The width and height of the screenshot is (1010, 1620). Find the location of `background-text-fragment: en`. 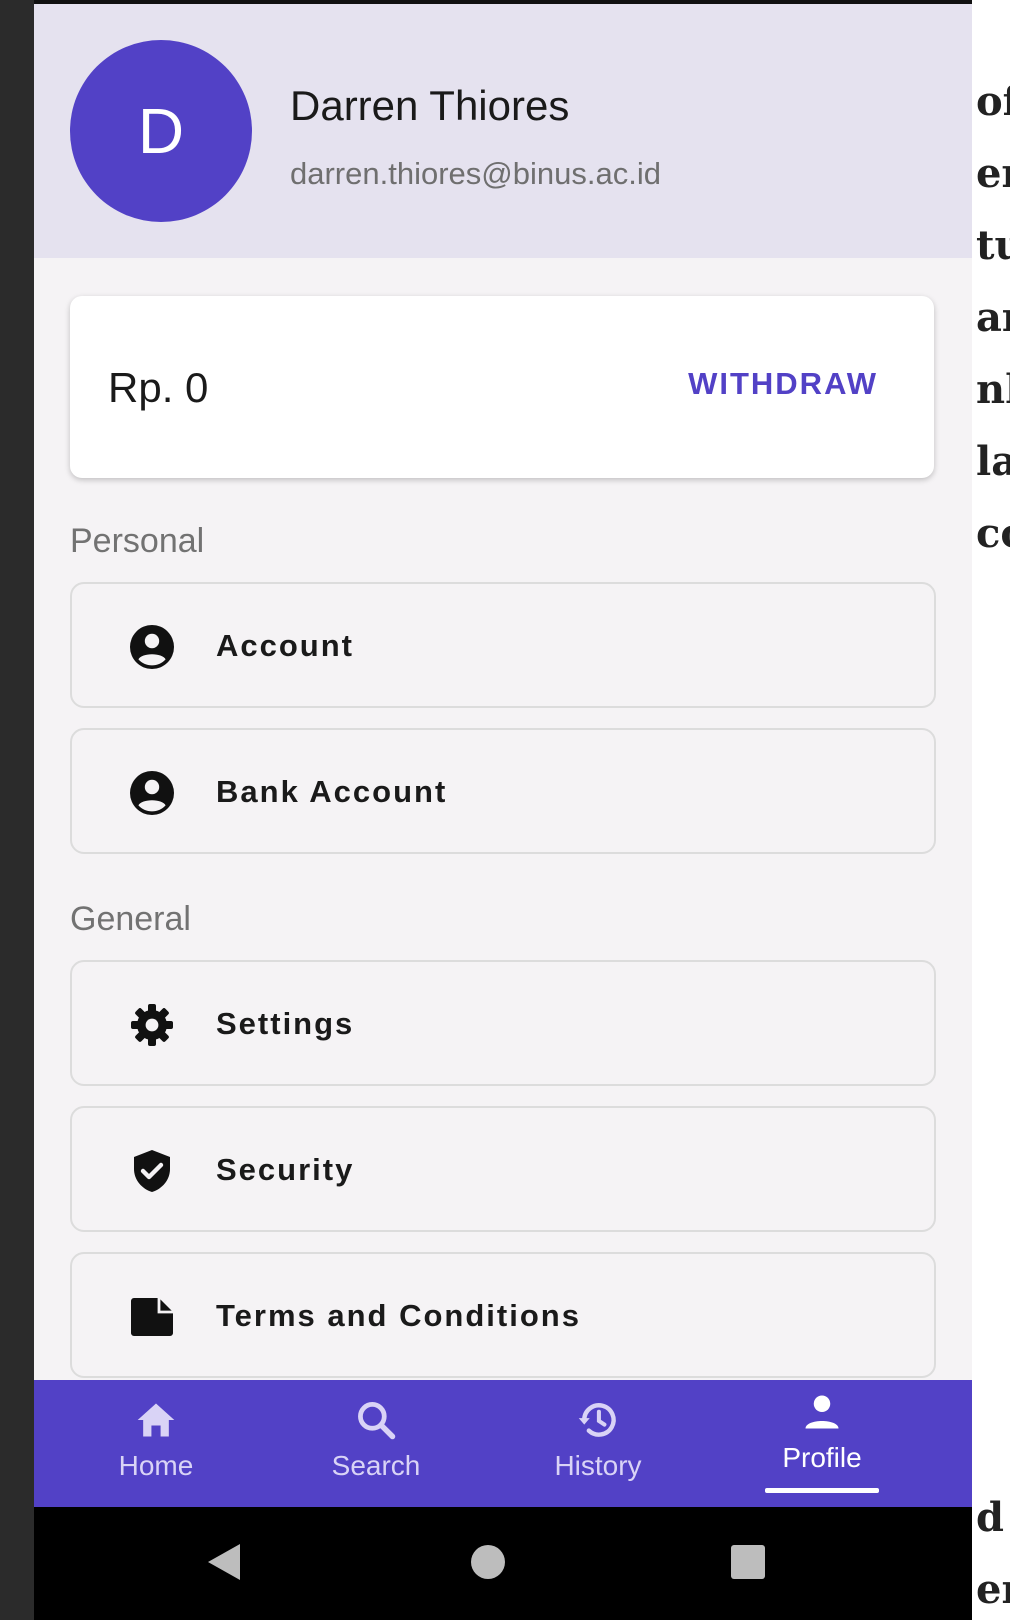

background-text-fragment: en is located at coordinates (993, 1589).